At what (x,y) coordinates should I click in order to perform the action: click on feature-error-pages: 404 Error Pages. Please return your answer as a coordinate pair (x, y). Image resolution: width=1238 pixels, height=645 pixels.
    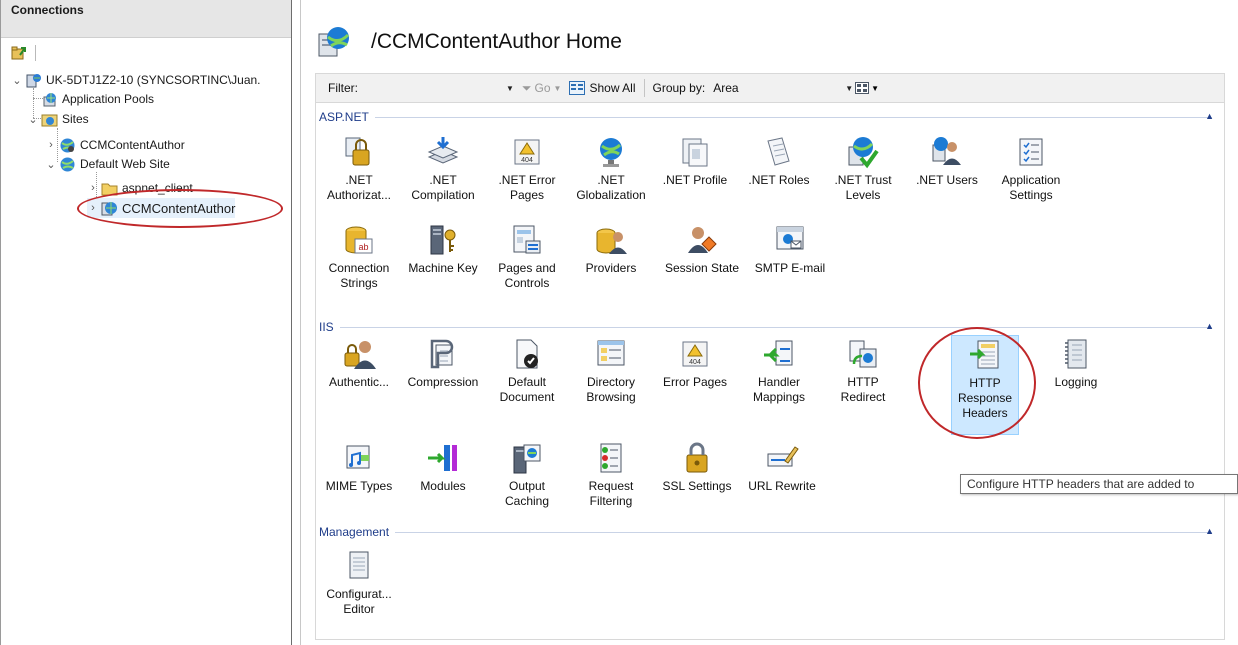
    Looking at the image, I should click on (695, 363).